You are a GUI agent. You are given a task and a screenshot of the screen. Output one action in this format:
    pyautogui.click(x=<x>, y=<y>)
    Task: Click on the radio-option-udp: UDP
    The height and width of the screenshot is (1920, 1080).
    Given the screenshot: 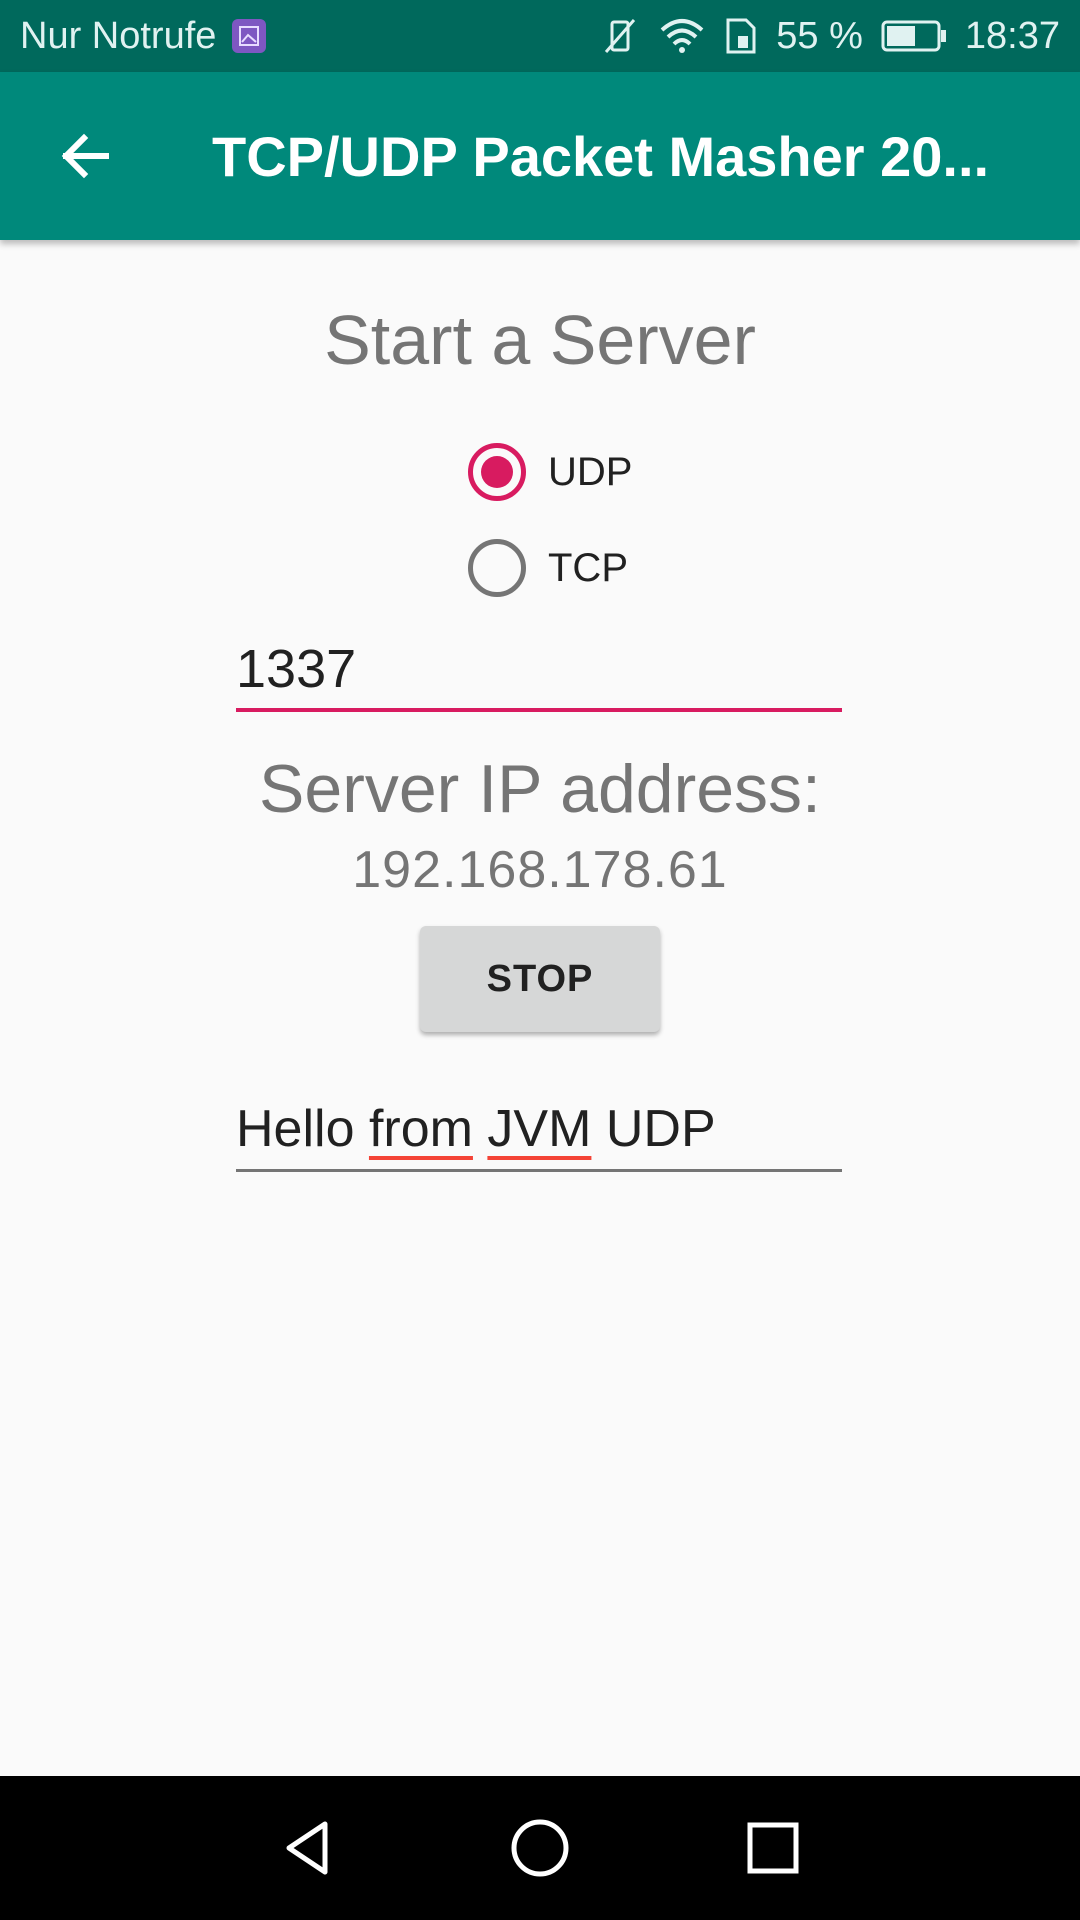 What is the action you would take?
    pyautogui.click(x=550, y=472)
    